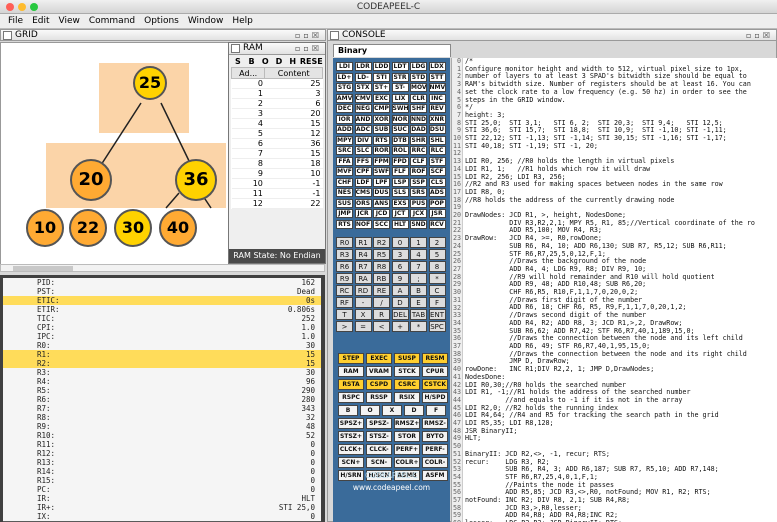  Describe the element at coordinates (437, 108) in the screenshot. I see `instr-key: REV` at that location.